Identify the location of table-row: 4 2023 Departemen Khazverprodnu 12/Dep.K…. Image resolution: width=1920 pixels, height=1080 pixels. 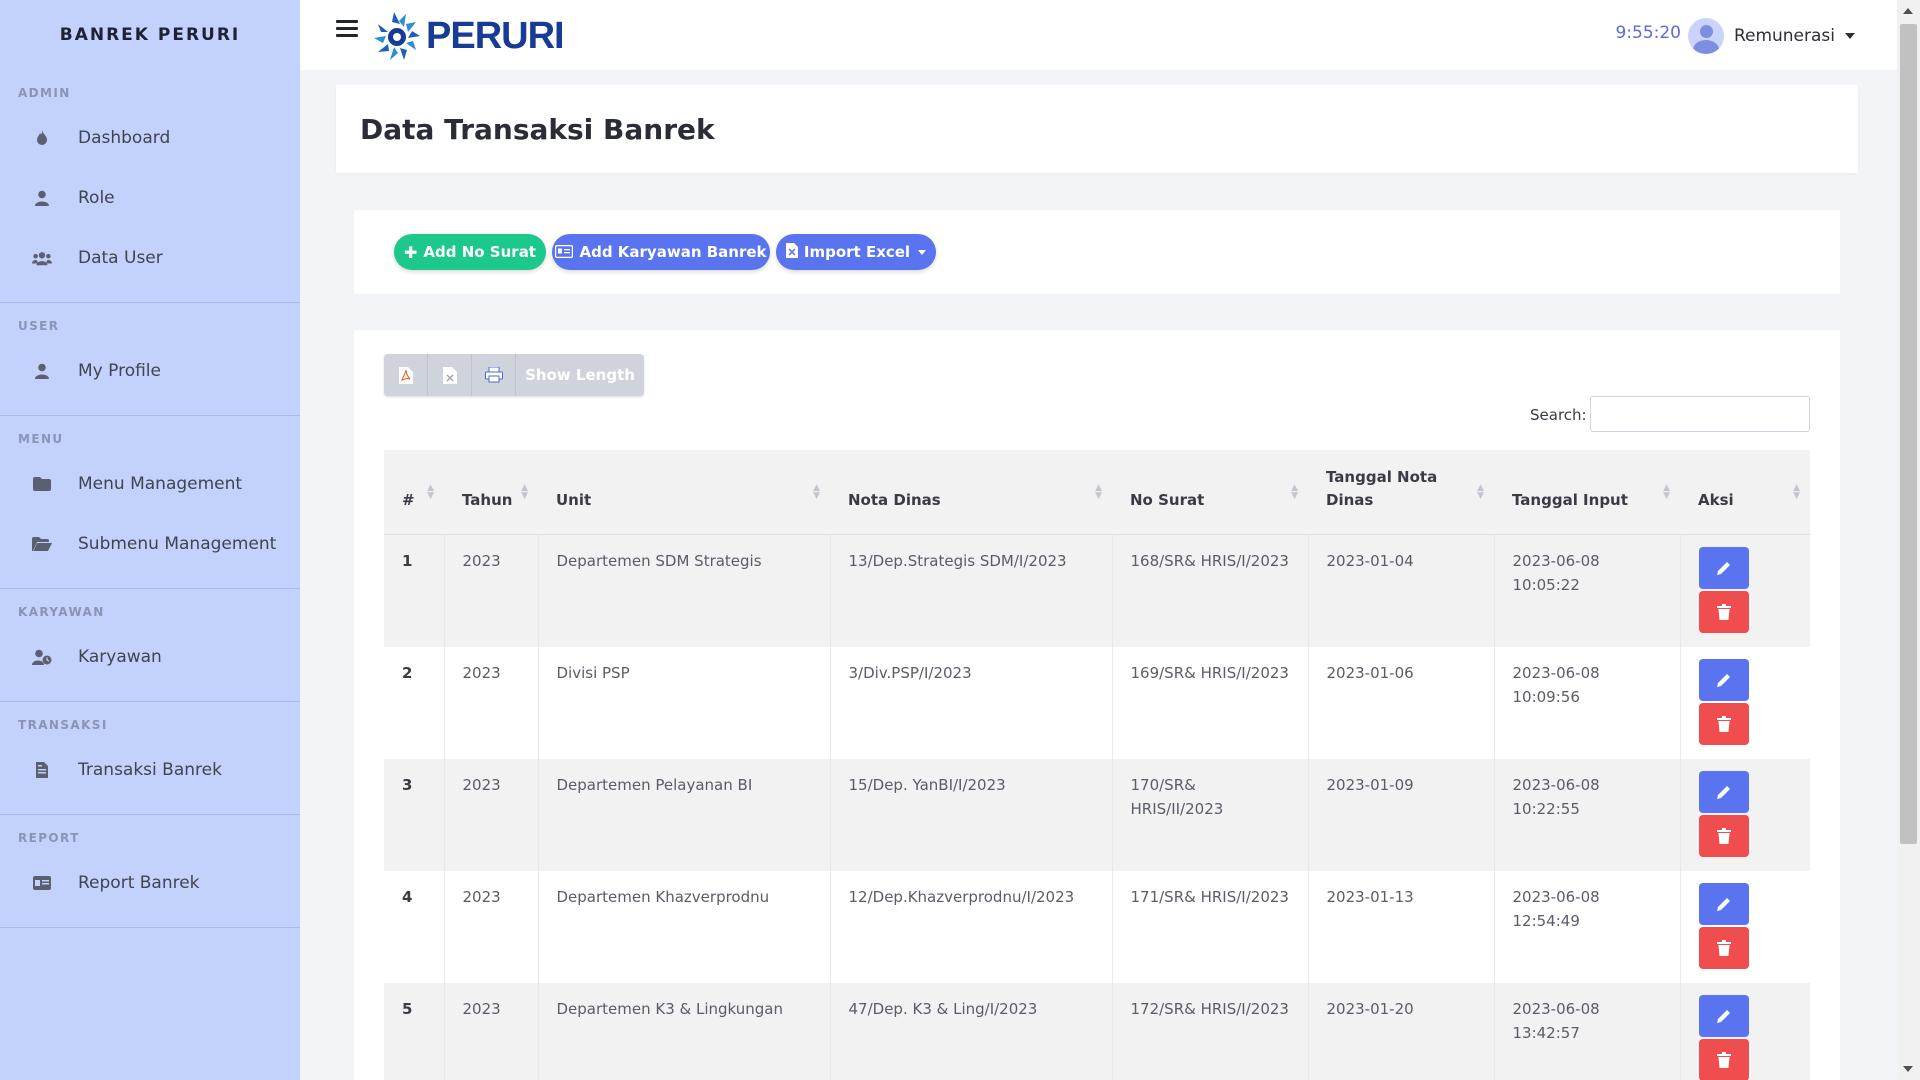
(1097, 926).